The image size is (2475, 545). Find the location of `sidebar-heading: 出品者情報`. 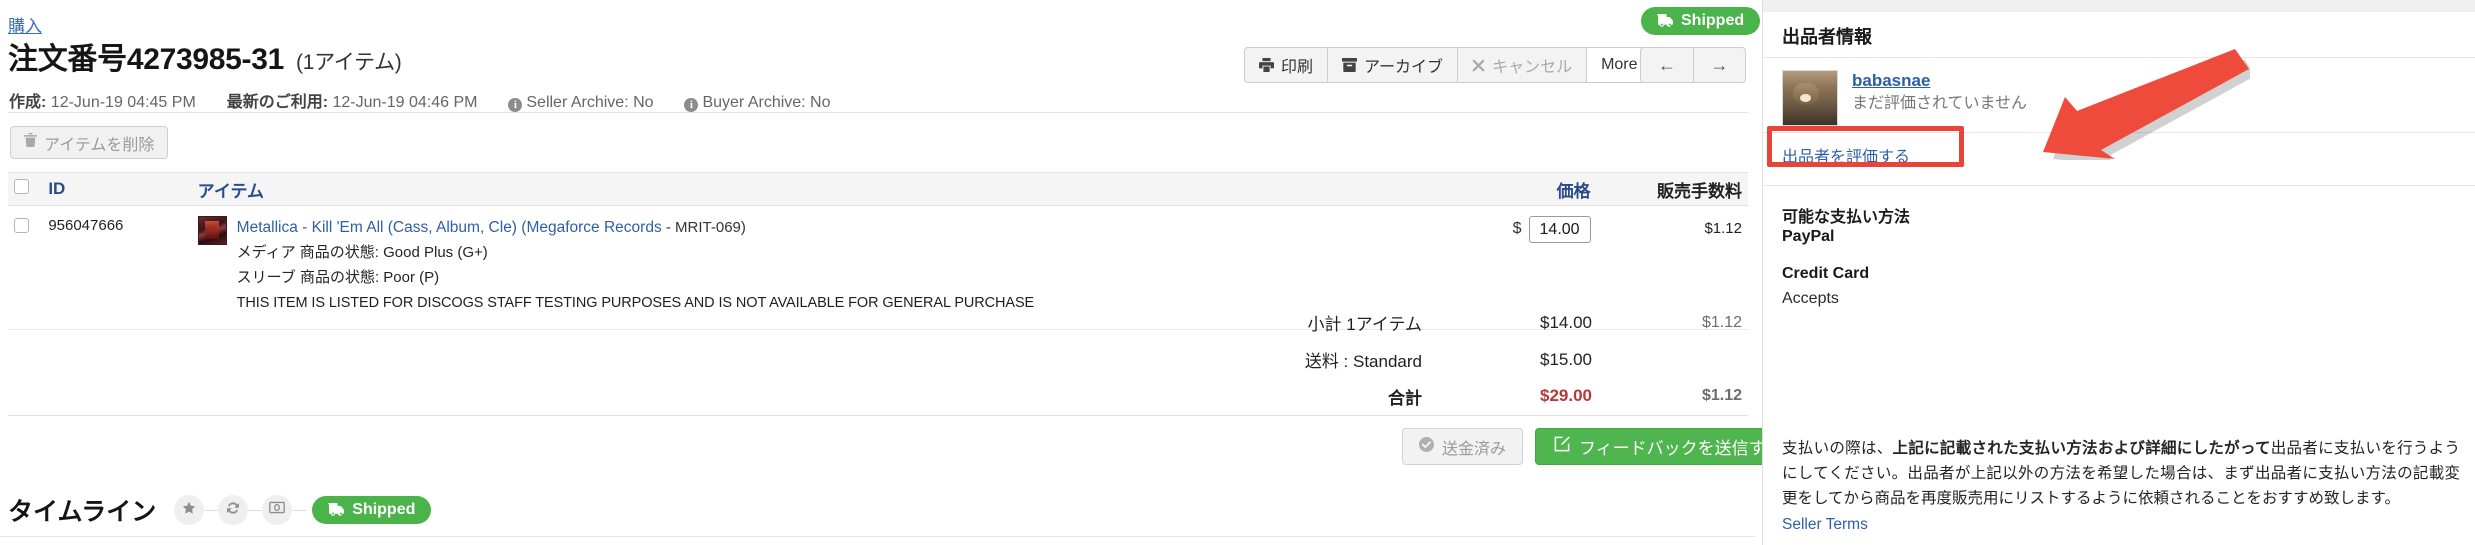

sidebar-heading: 出品者情報 is located at coordinates (1827, 37).